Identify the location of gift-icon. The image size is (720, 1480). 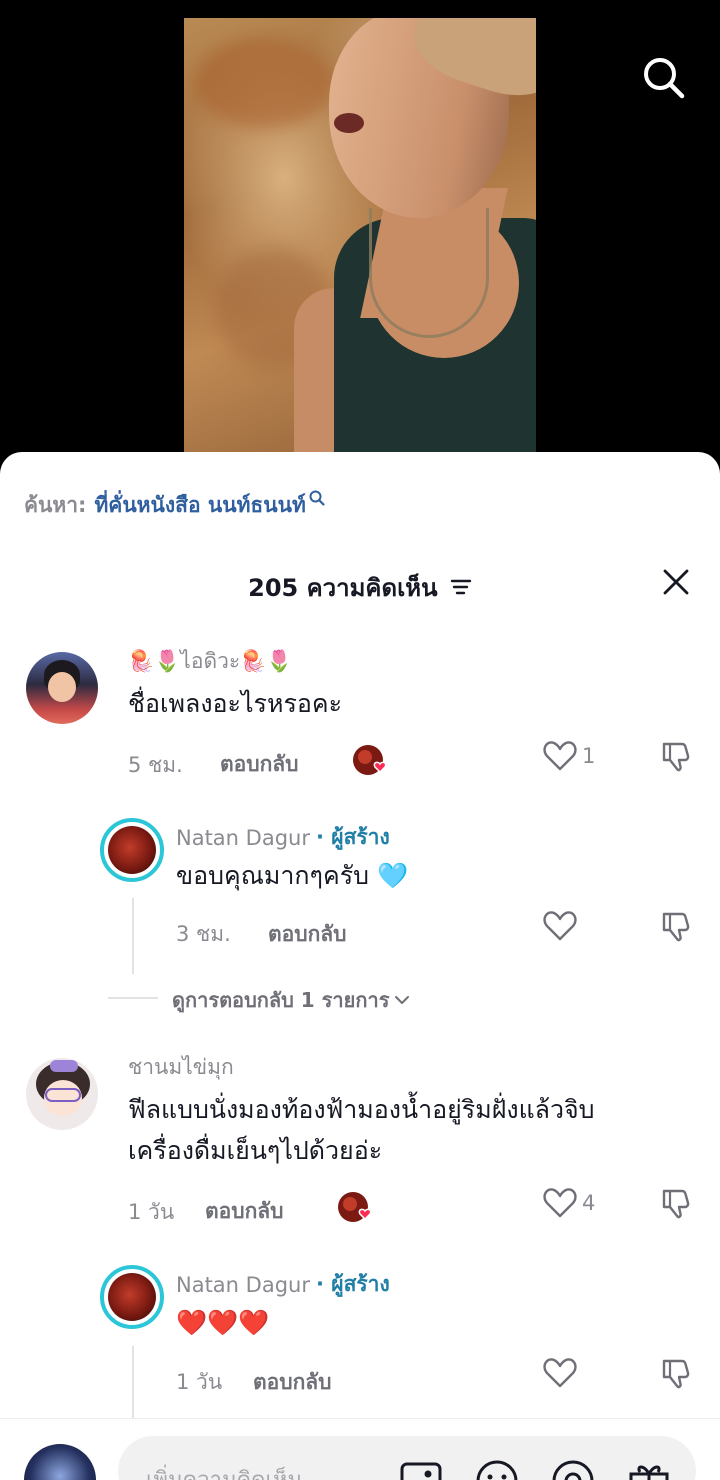
(649, 1472).